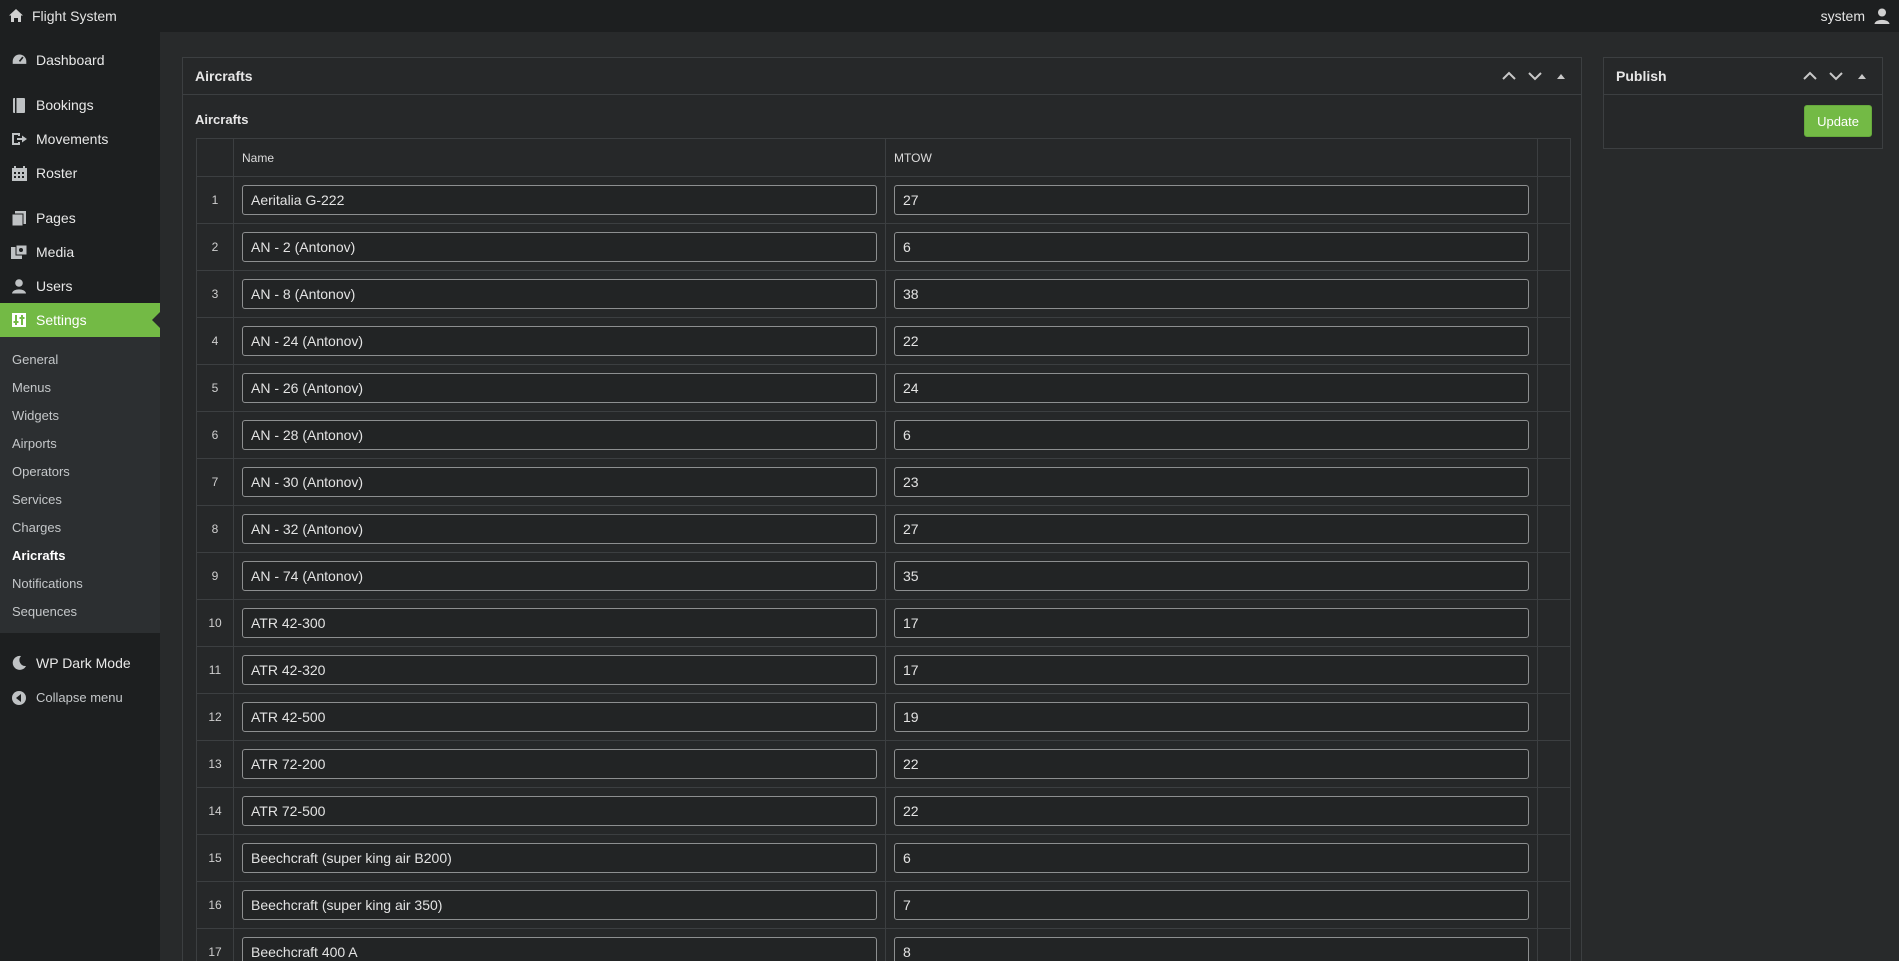  Describe the element at coordinates (559, 858) in the screenshot. I see `aircraft-name-input: Beechcraft (super king air B200)` at that location.